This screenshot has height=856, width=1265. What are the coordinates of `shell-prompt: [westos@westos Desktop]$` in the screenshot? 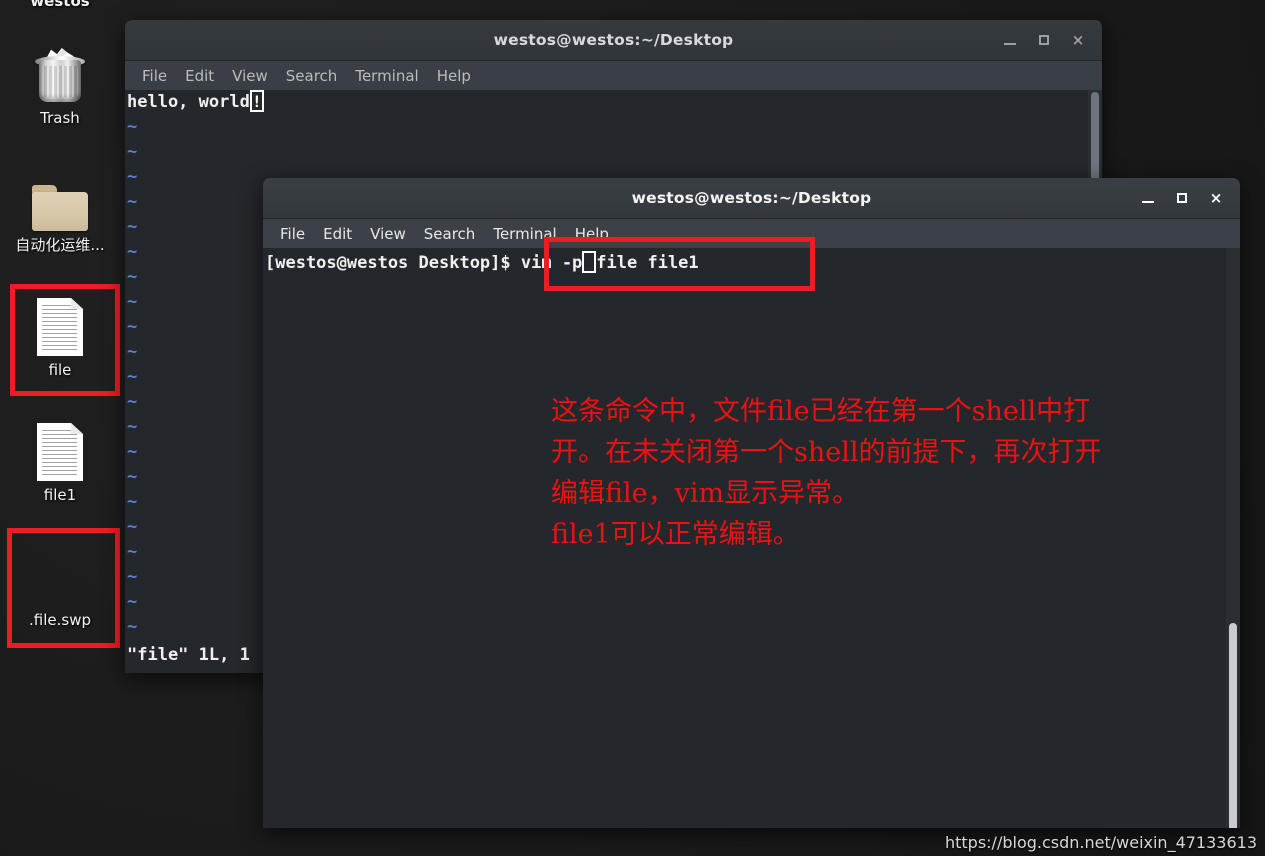 It's located at (393, 263).